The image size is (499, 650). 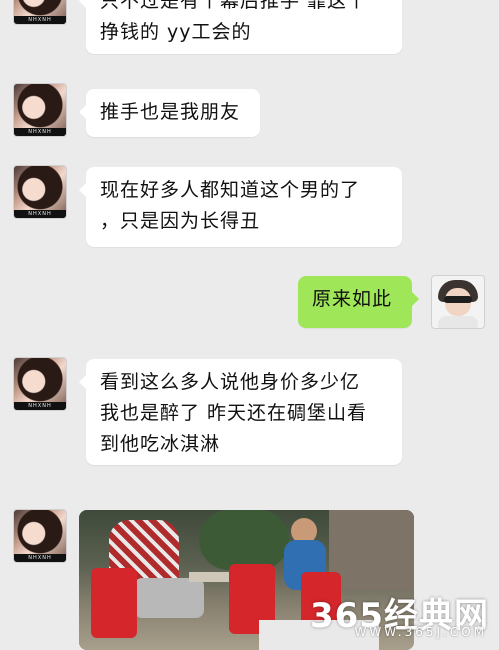 What do you see at coordinates (240, 207) in the screenshot?
I see `message-bubble: 现在好多人都知道这个男的了 ，只是因为长得丑` at bounding box center [240, 207].